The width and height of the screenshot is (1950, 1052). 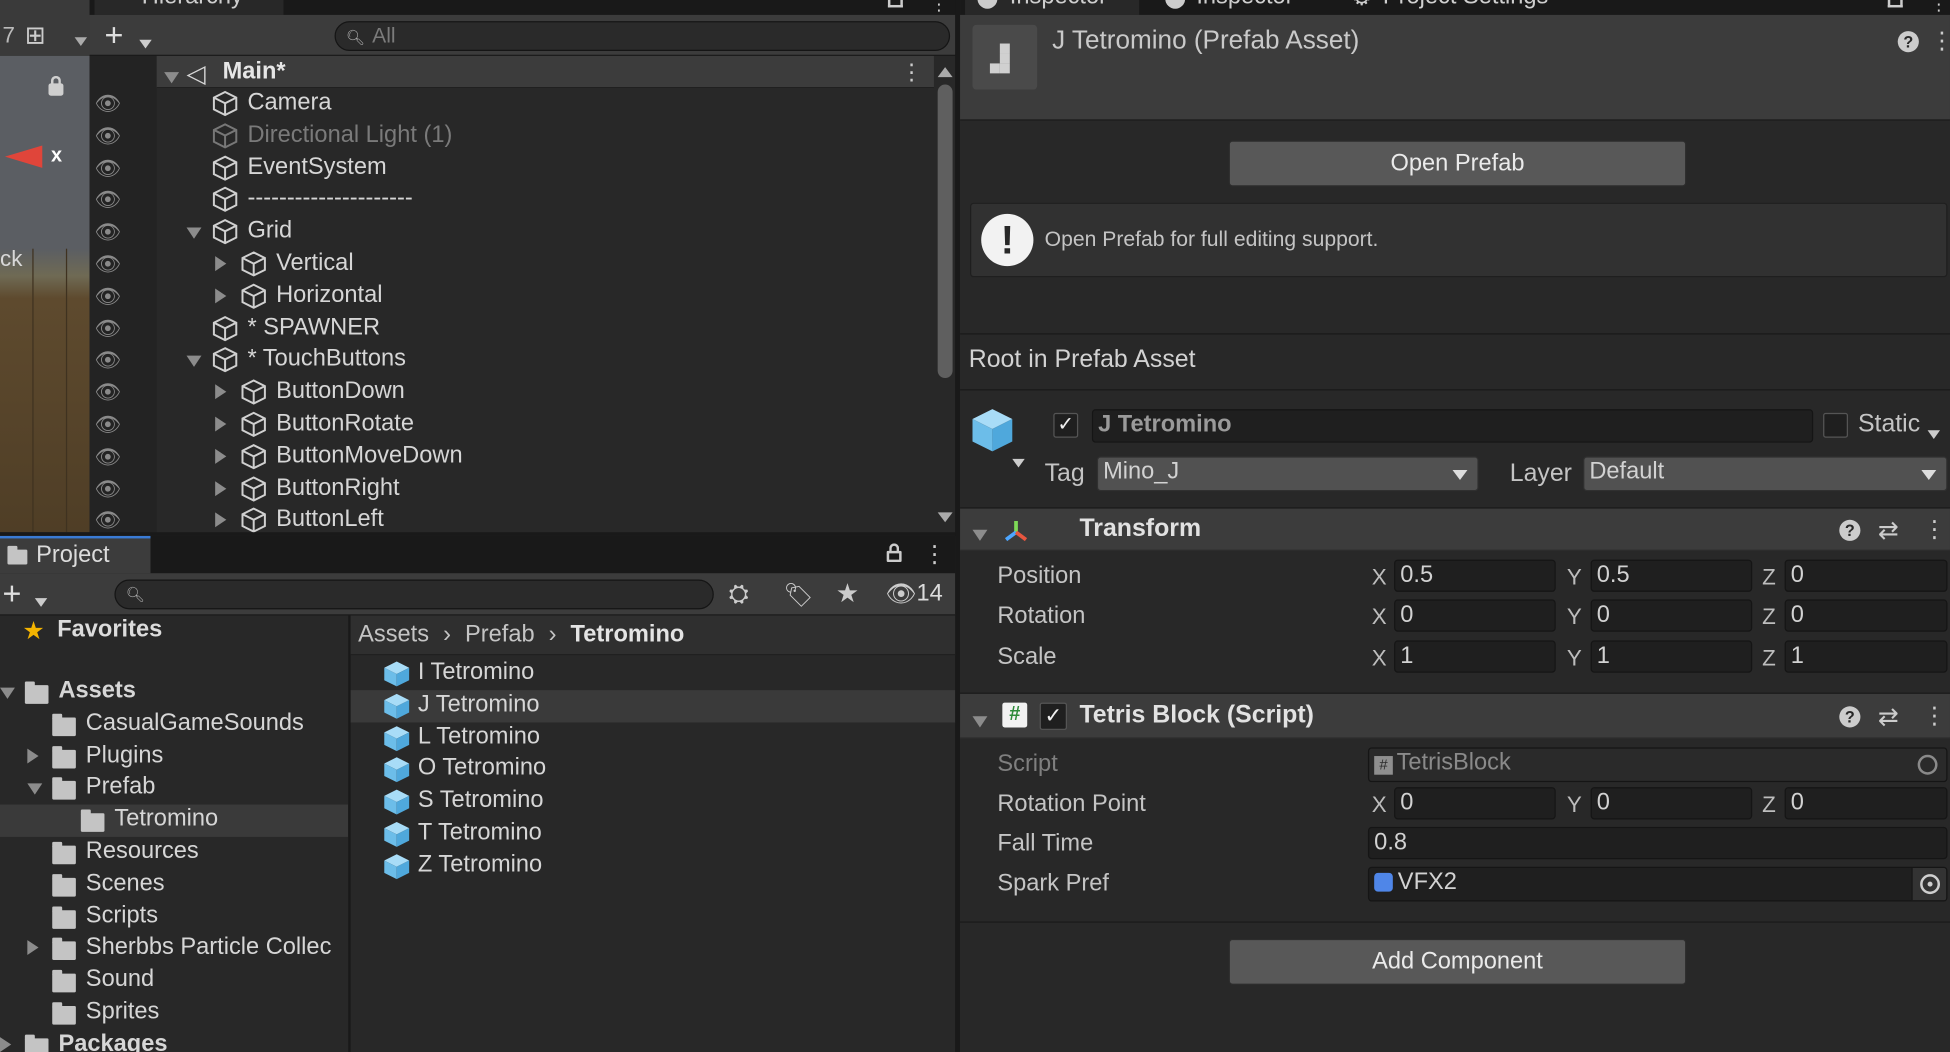 What do you see at coordinates (172, 78) in the screenshot?
I see `scene-expand-arrow-icon` at bounding box center [172, 78].